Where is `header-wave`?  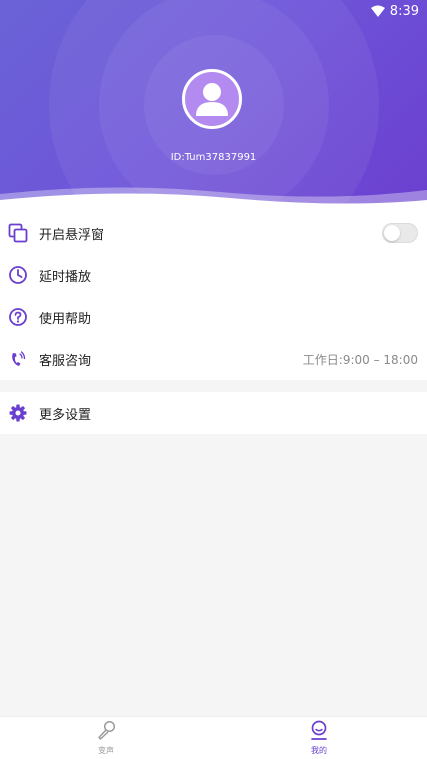 header-wave is located at coordinates (213, 201).